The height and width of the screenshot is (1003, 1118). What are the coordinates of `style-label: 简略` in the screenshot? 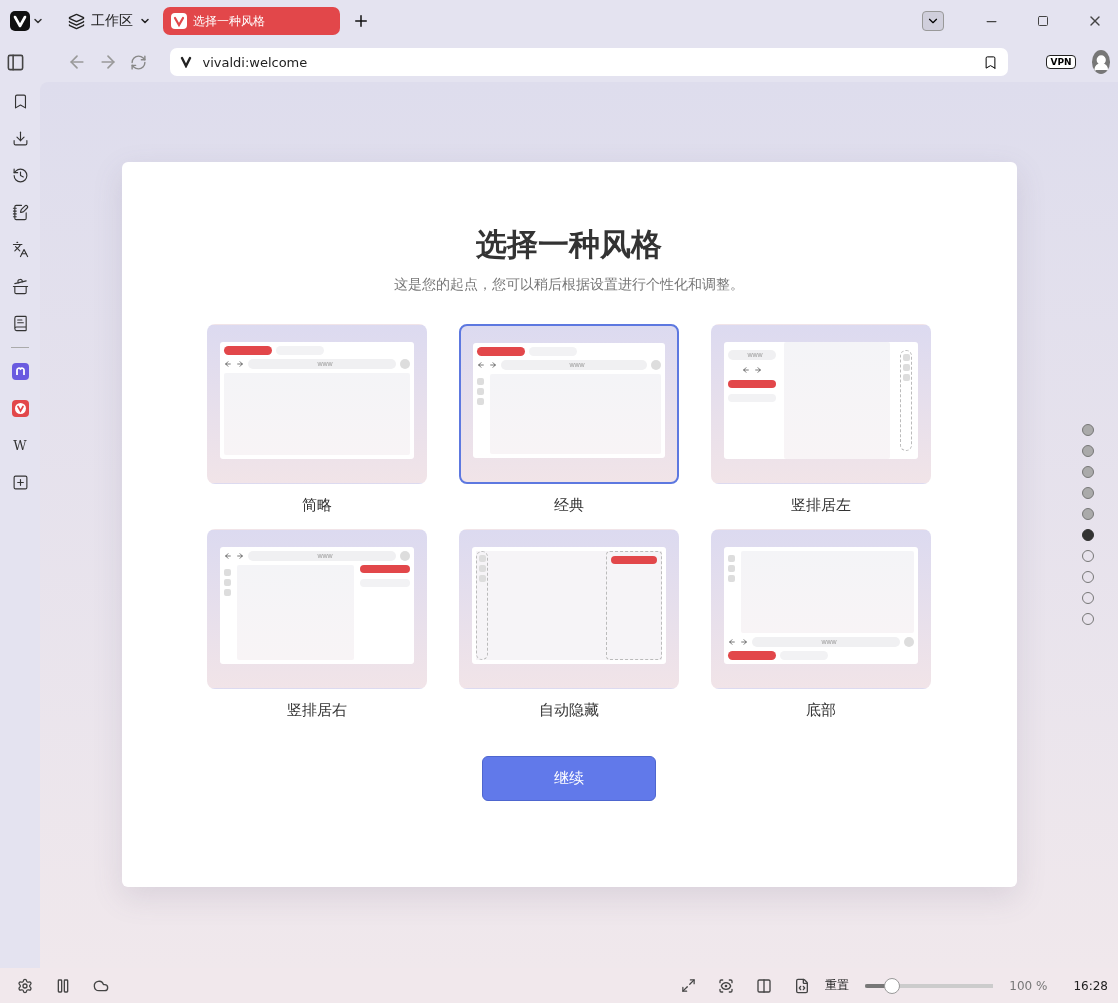 It's located at (317, 505).